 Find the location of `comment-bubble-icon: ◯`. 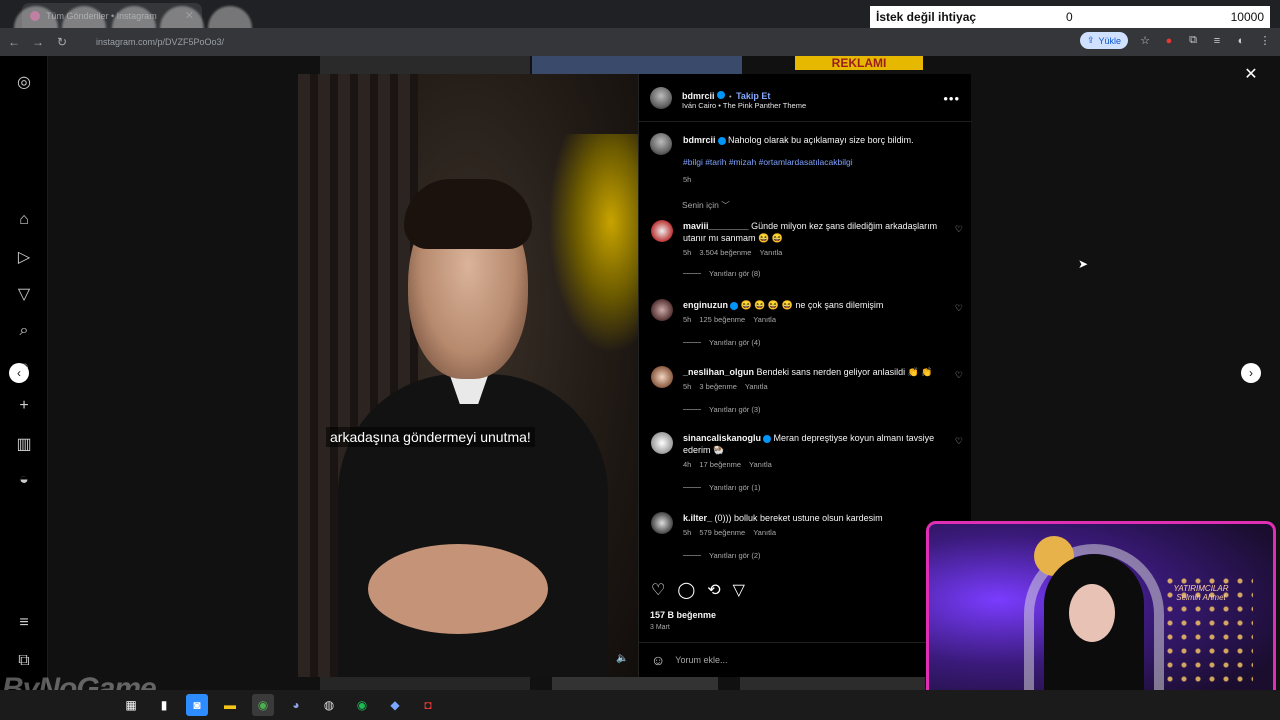

comment-bubble-icon: ◯ is located at coordinates (686, 590).